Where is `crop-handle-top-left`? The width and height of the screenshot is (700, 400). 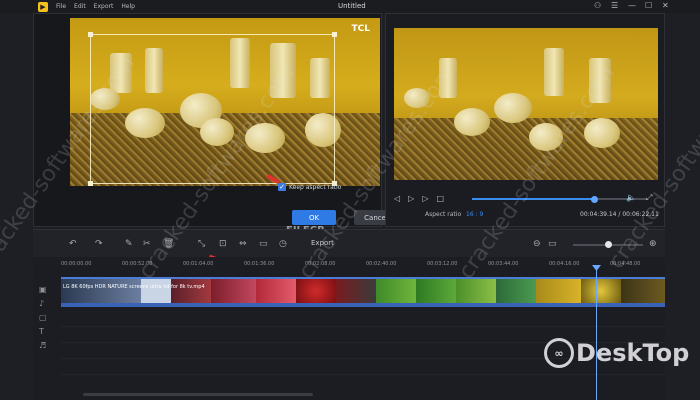
crop-handle-top-left is located at coordinates (90, 34).